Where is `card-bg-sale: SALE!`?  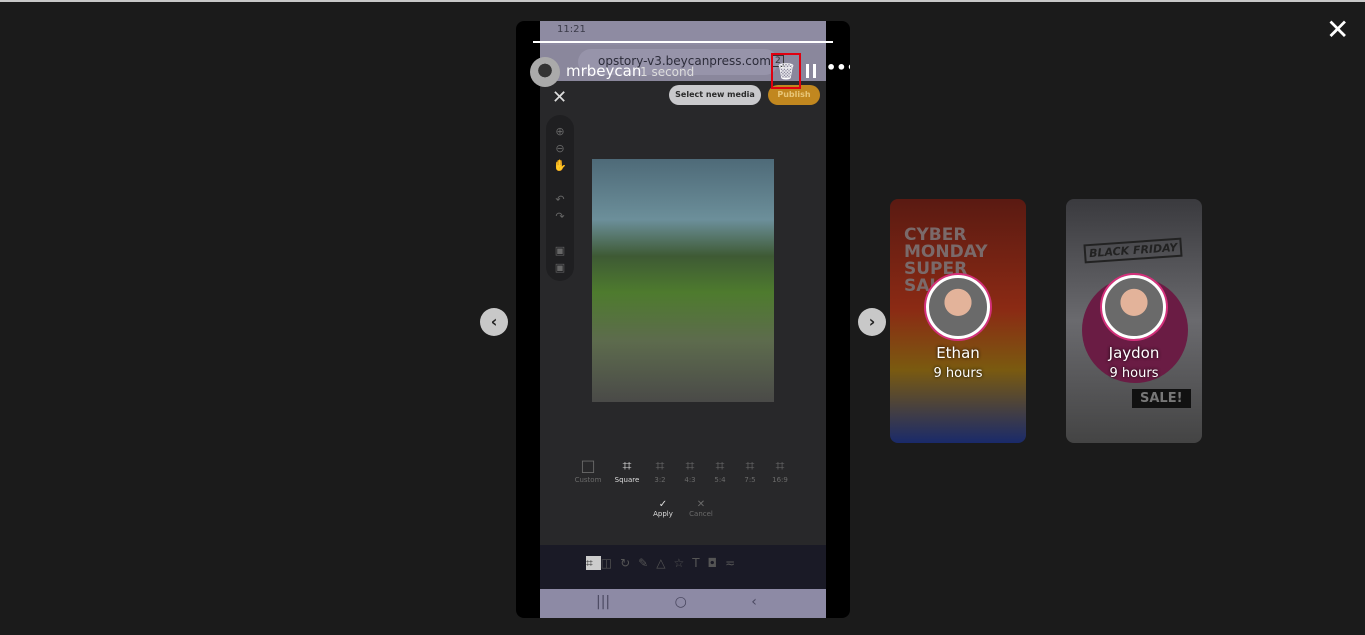 card-bg-sale: SALE! is located at coordinates (1161, 398).